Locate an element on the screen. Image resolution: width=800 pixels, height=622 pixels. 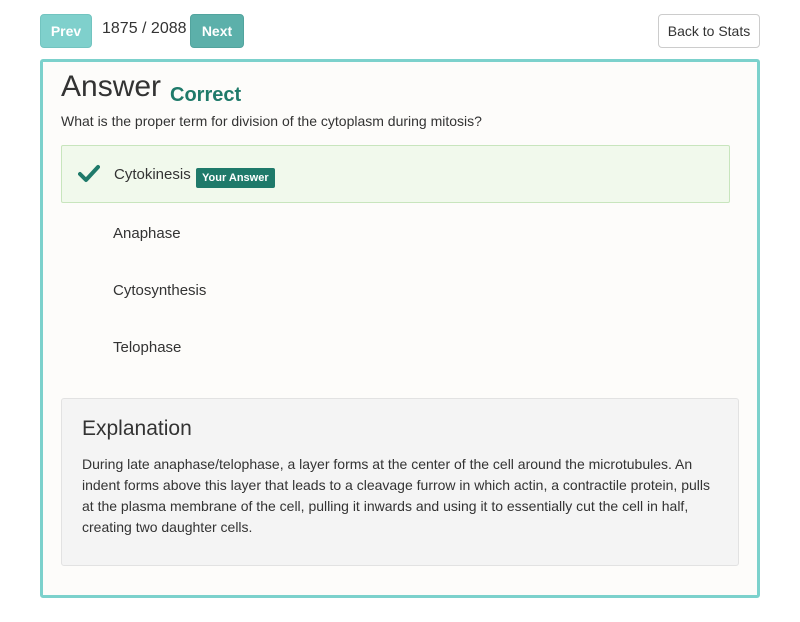
explanation-title: Explanation is located at coordinates (137, 428).